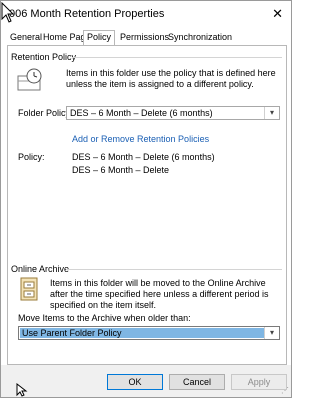 This screenshot has width=320, height=398. What do you see at coordinates (40, 269) in the screenshot?
I see `online-archive-heading: Online Archive` at bounding box center [40, 269].